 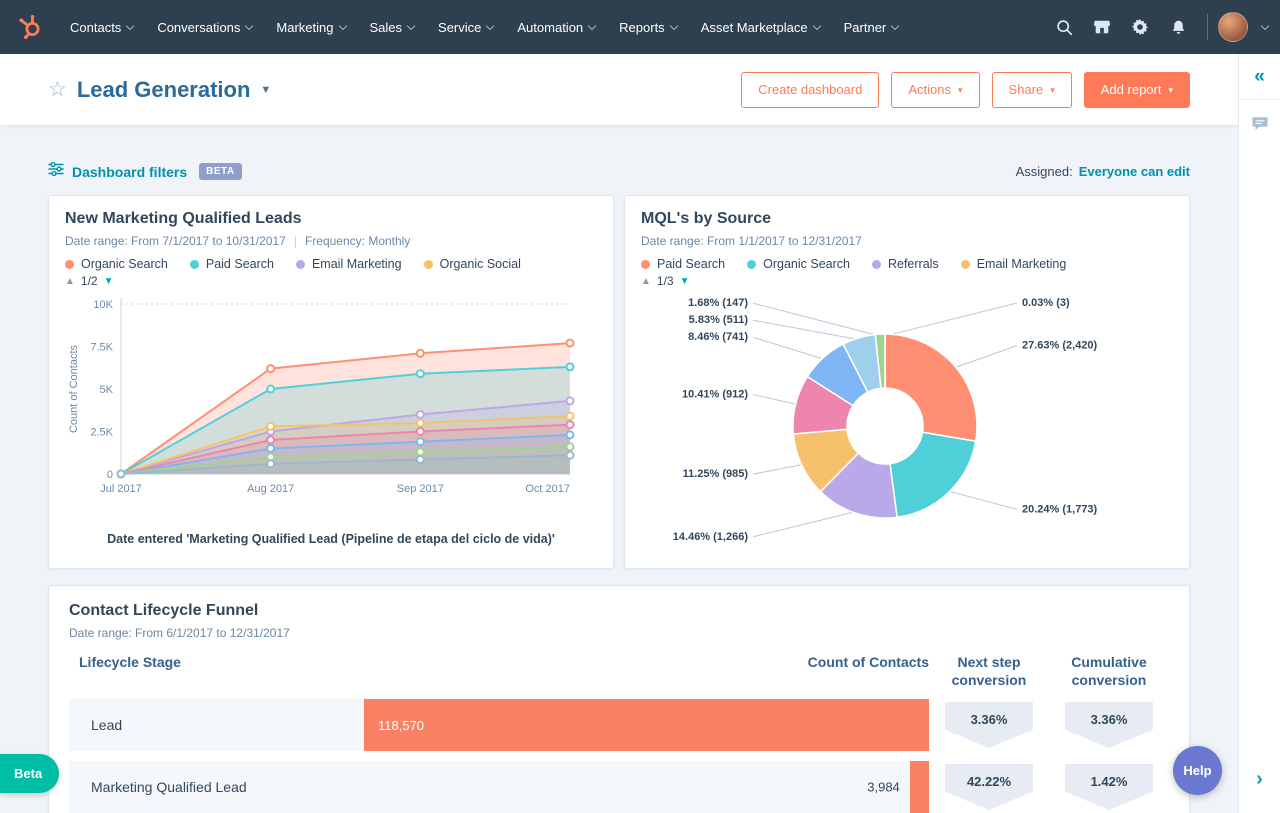 I want to click on report-title: New Marketing Qualified Leads, so click(x=183, y=218).